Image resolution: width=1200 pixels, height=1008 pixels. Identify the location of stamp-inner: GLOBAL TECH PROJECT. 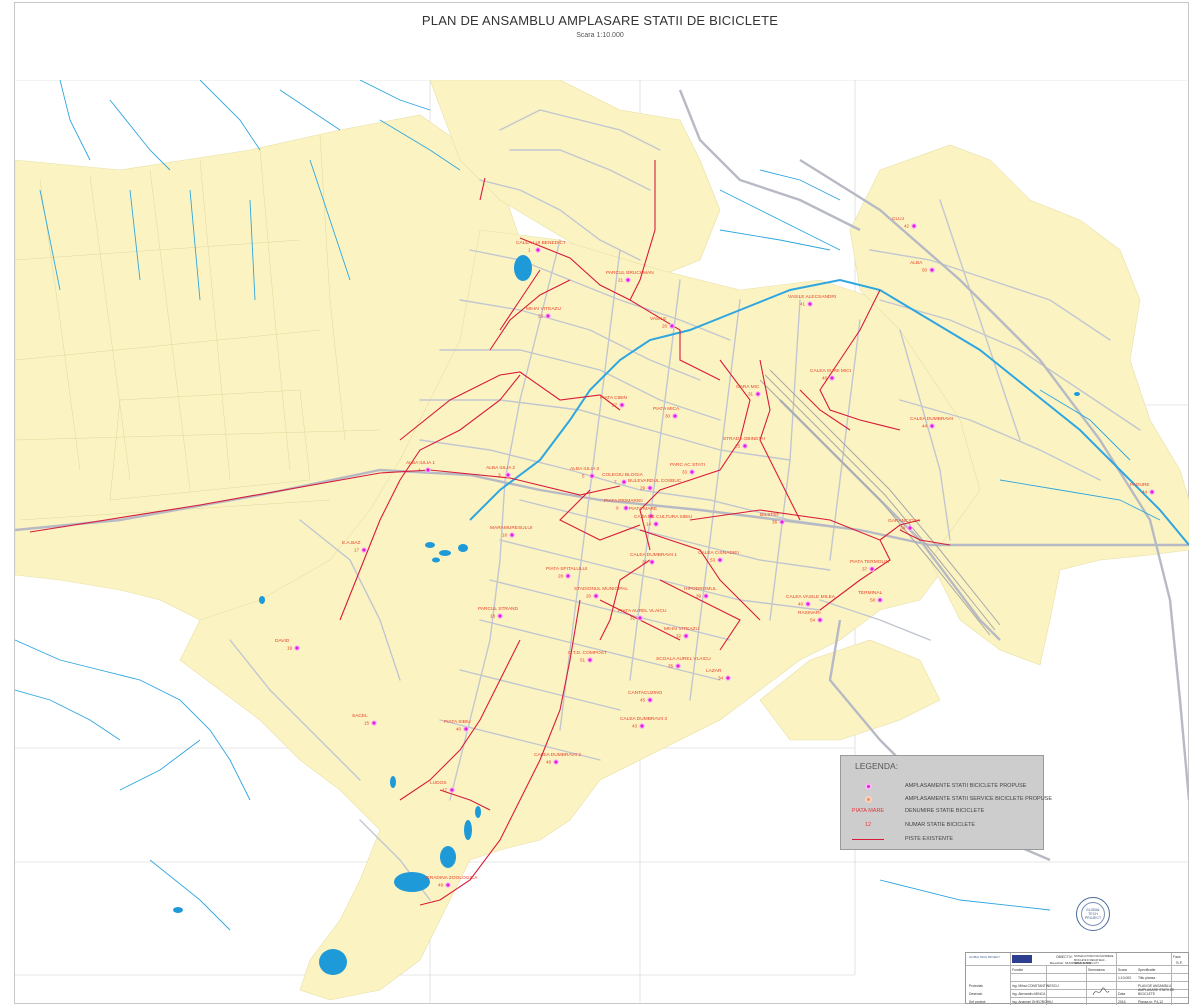
(1093, 914).